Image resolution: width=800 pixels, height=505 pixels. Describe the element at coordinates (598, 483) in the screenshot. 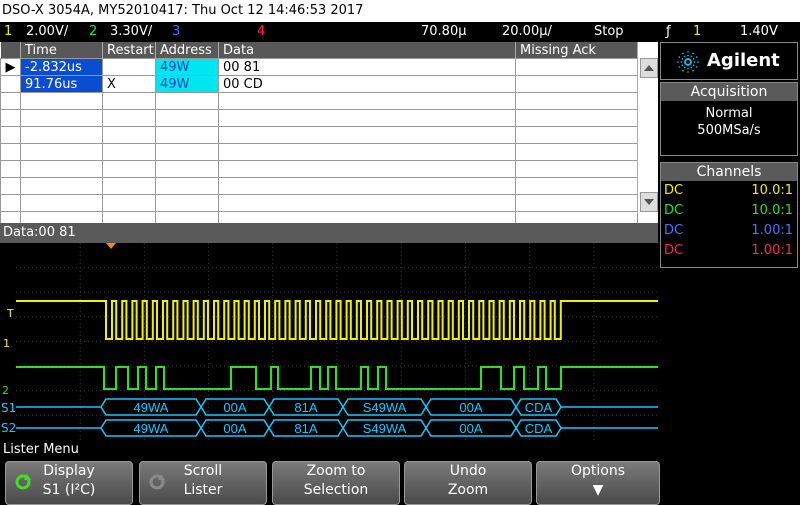

I see `options-softkey: Options ▼` at that location.